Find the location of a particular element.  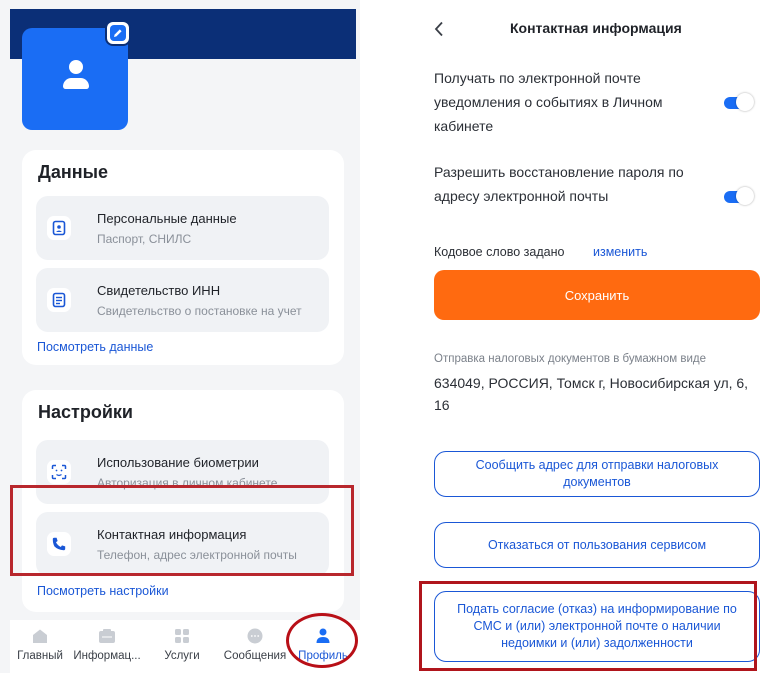

biometrics-title: Использование биометрии is located at coordinates (178, 462).